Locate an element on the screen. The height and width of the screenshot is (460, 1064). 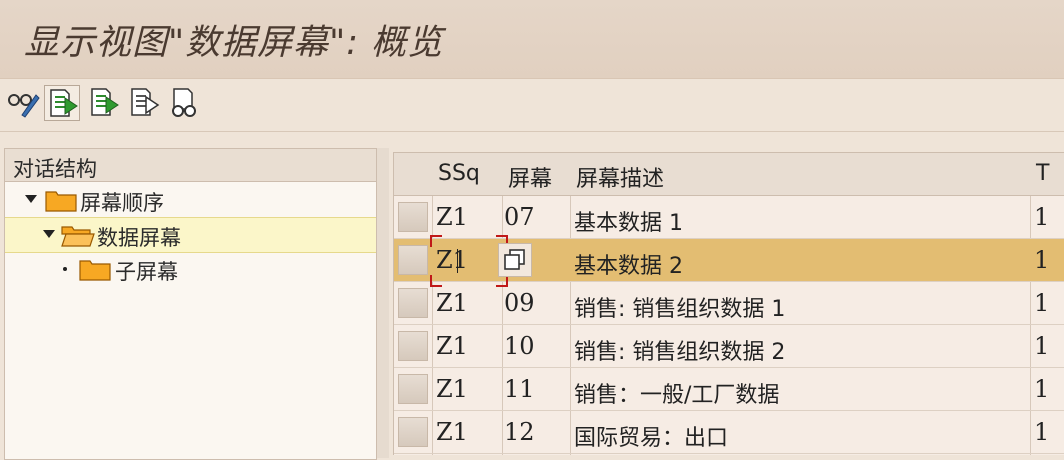
screen-next-icon is located at coordinates (104, 103).